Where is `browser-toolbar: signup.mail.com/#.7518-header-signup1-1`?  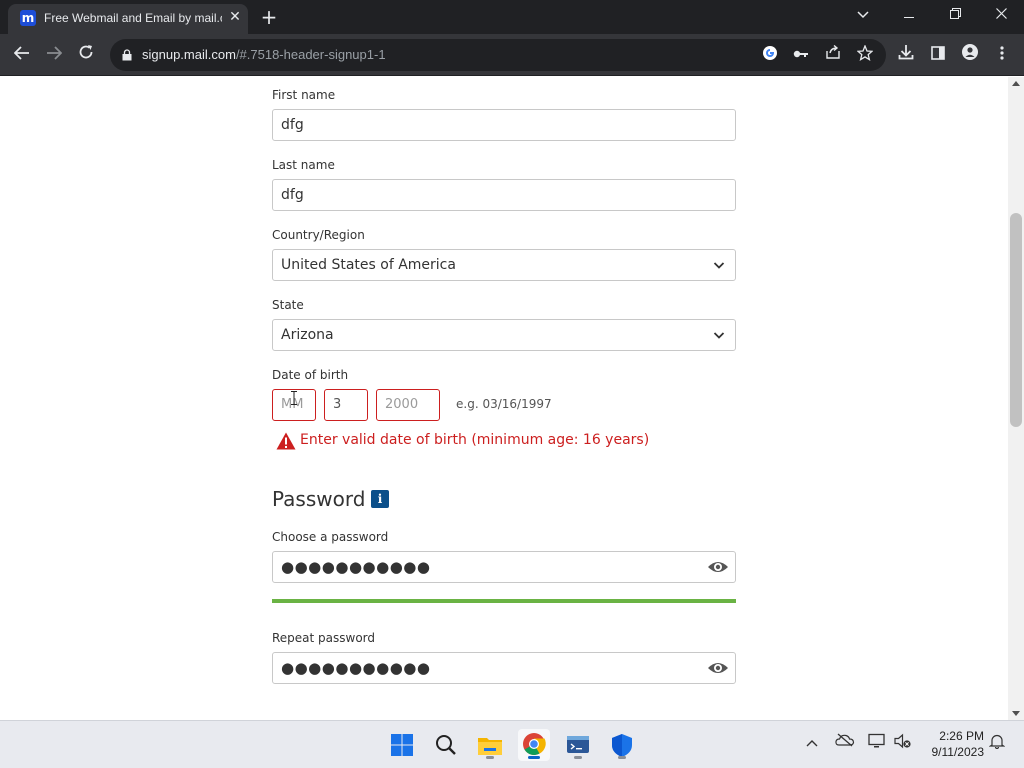
browser-toolbar: signup.mail.com/#.7518-header-signup1-1 is located at coordinates (512, 55).